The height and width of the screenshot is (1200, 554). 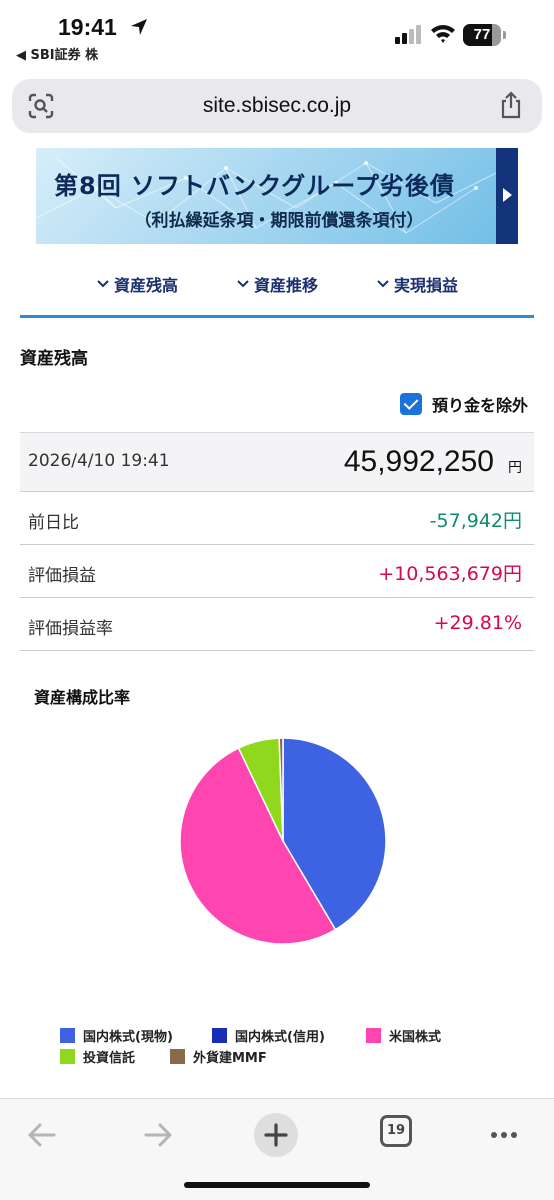 I want to click on address-bar: site.sbisec.co.jp, so click(x=277, y=106).